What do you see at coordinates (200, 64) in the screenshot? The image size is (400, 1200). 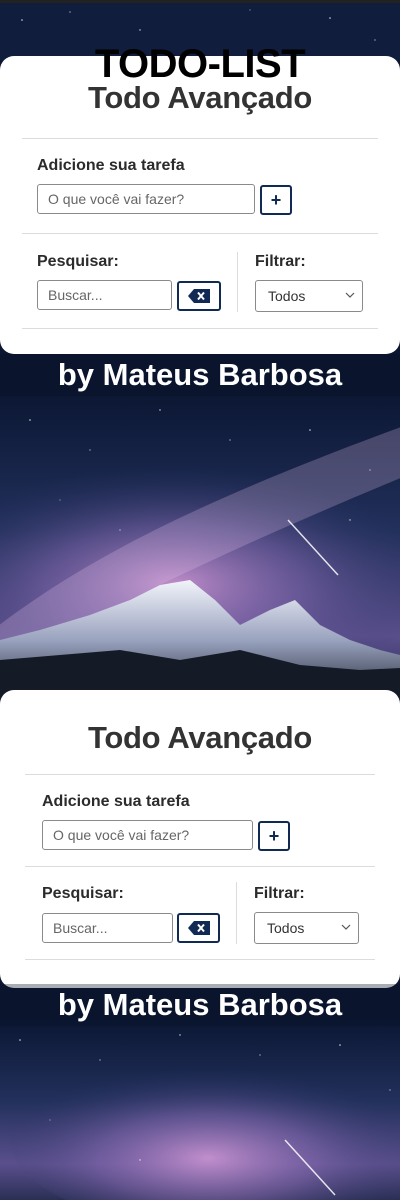 I see `overlay-title: TODO-LIST` at bounding box center [200, 64].